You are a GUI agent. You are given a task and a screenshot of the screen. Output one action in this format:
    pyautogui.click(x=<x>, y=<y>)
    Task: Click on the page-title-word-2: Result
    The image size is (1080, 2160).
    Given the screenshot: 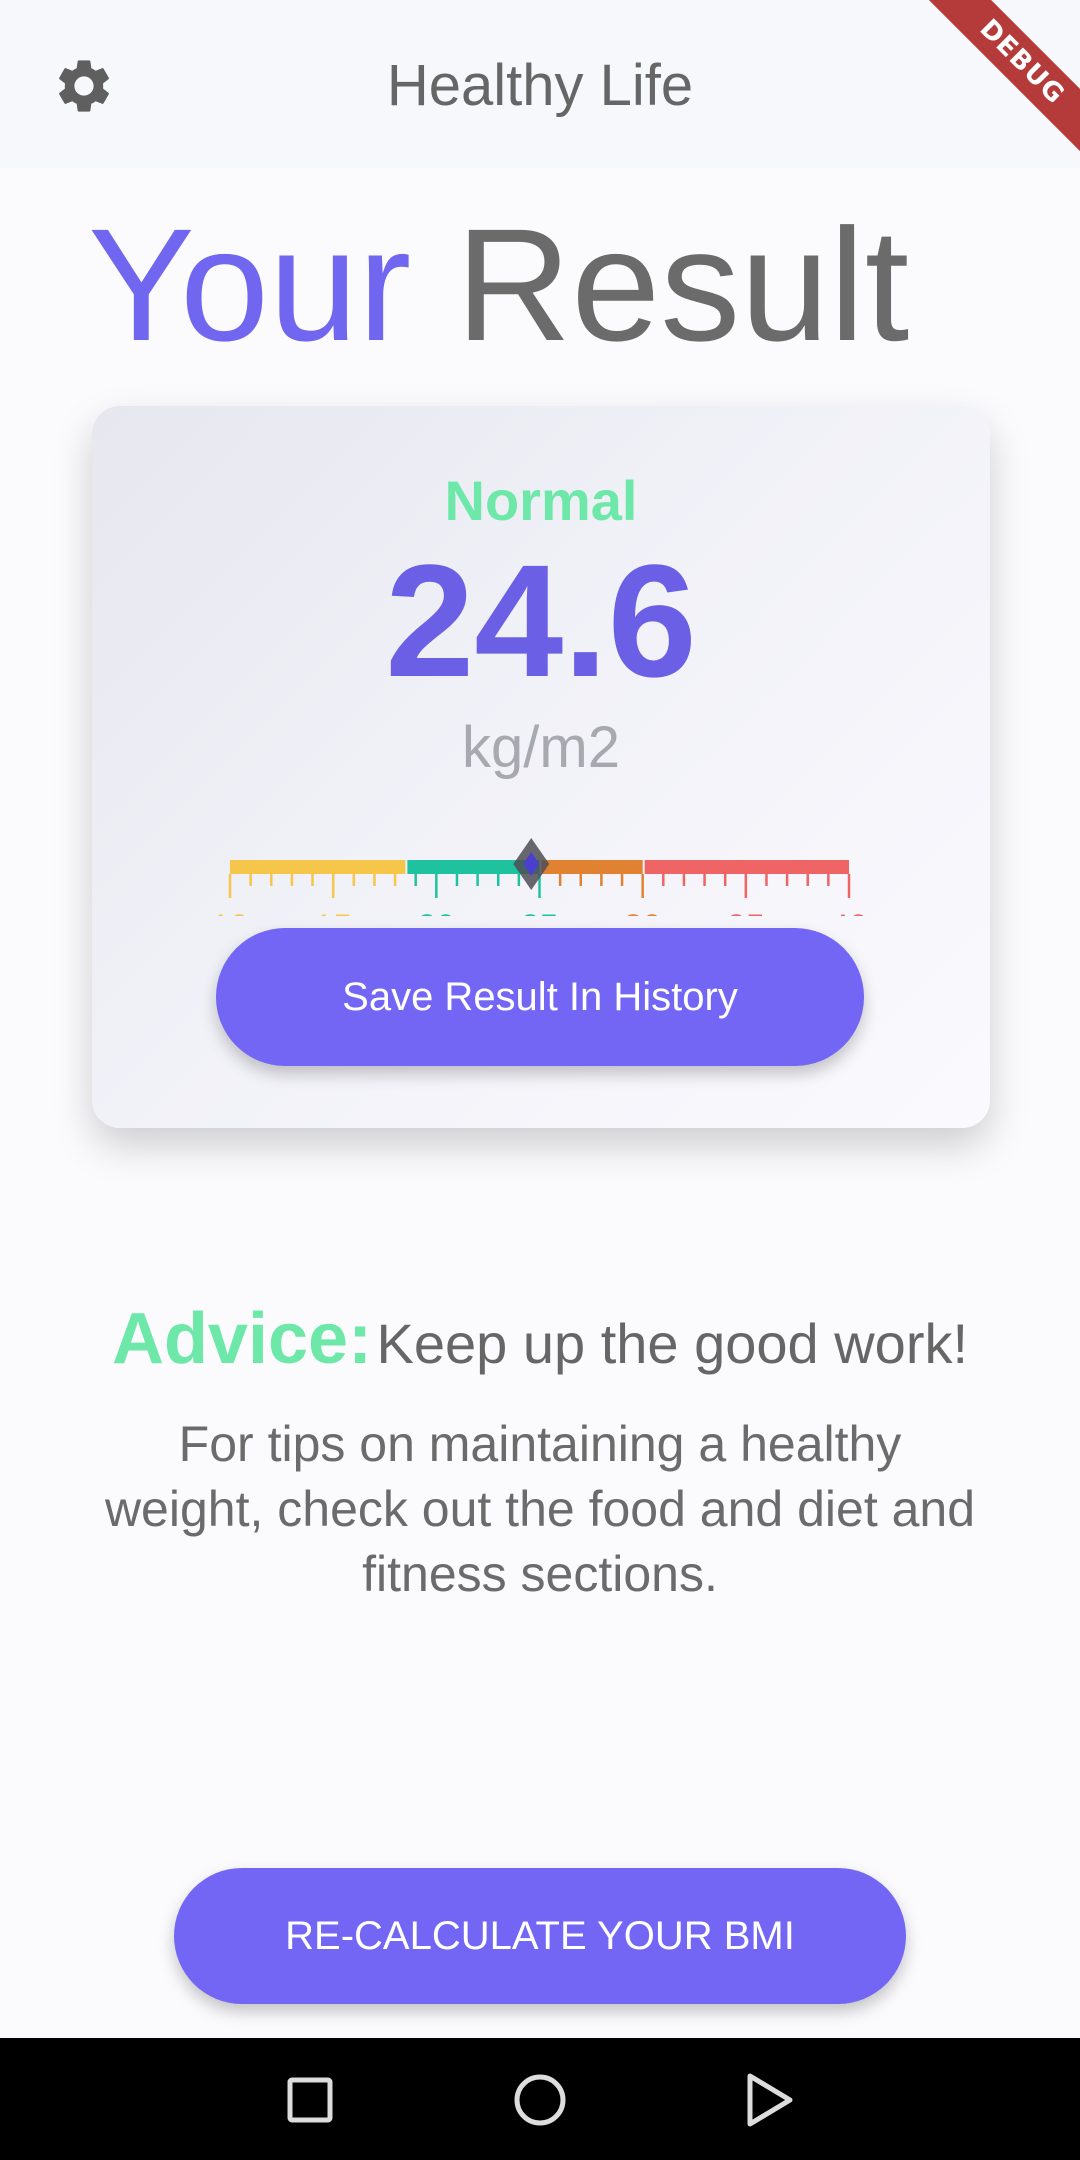 What is the action you would take?
    pyautogui.click(x=682, y=284)
    